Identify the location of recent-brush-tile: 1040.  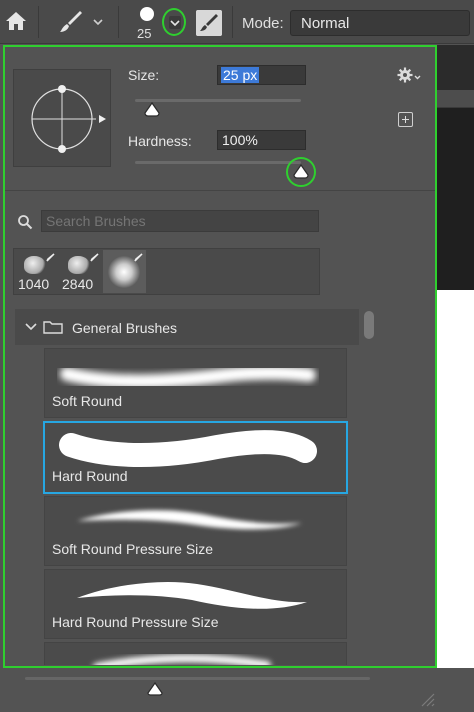
(36, 271).